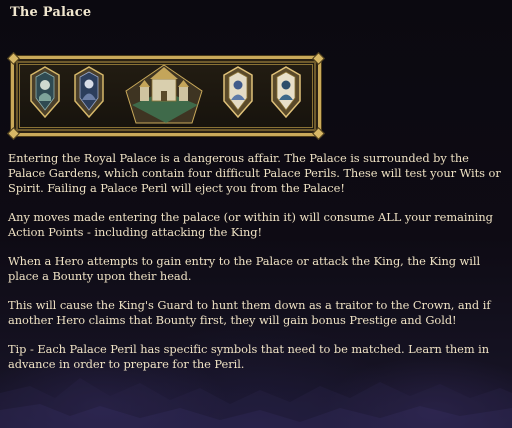 The image size is (512, 428). Describe the element at coordinates (286, 92) in the screenshot. I see `palace-peril-card-4-icon` at that location.